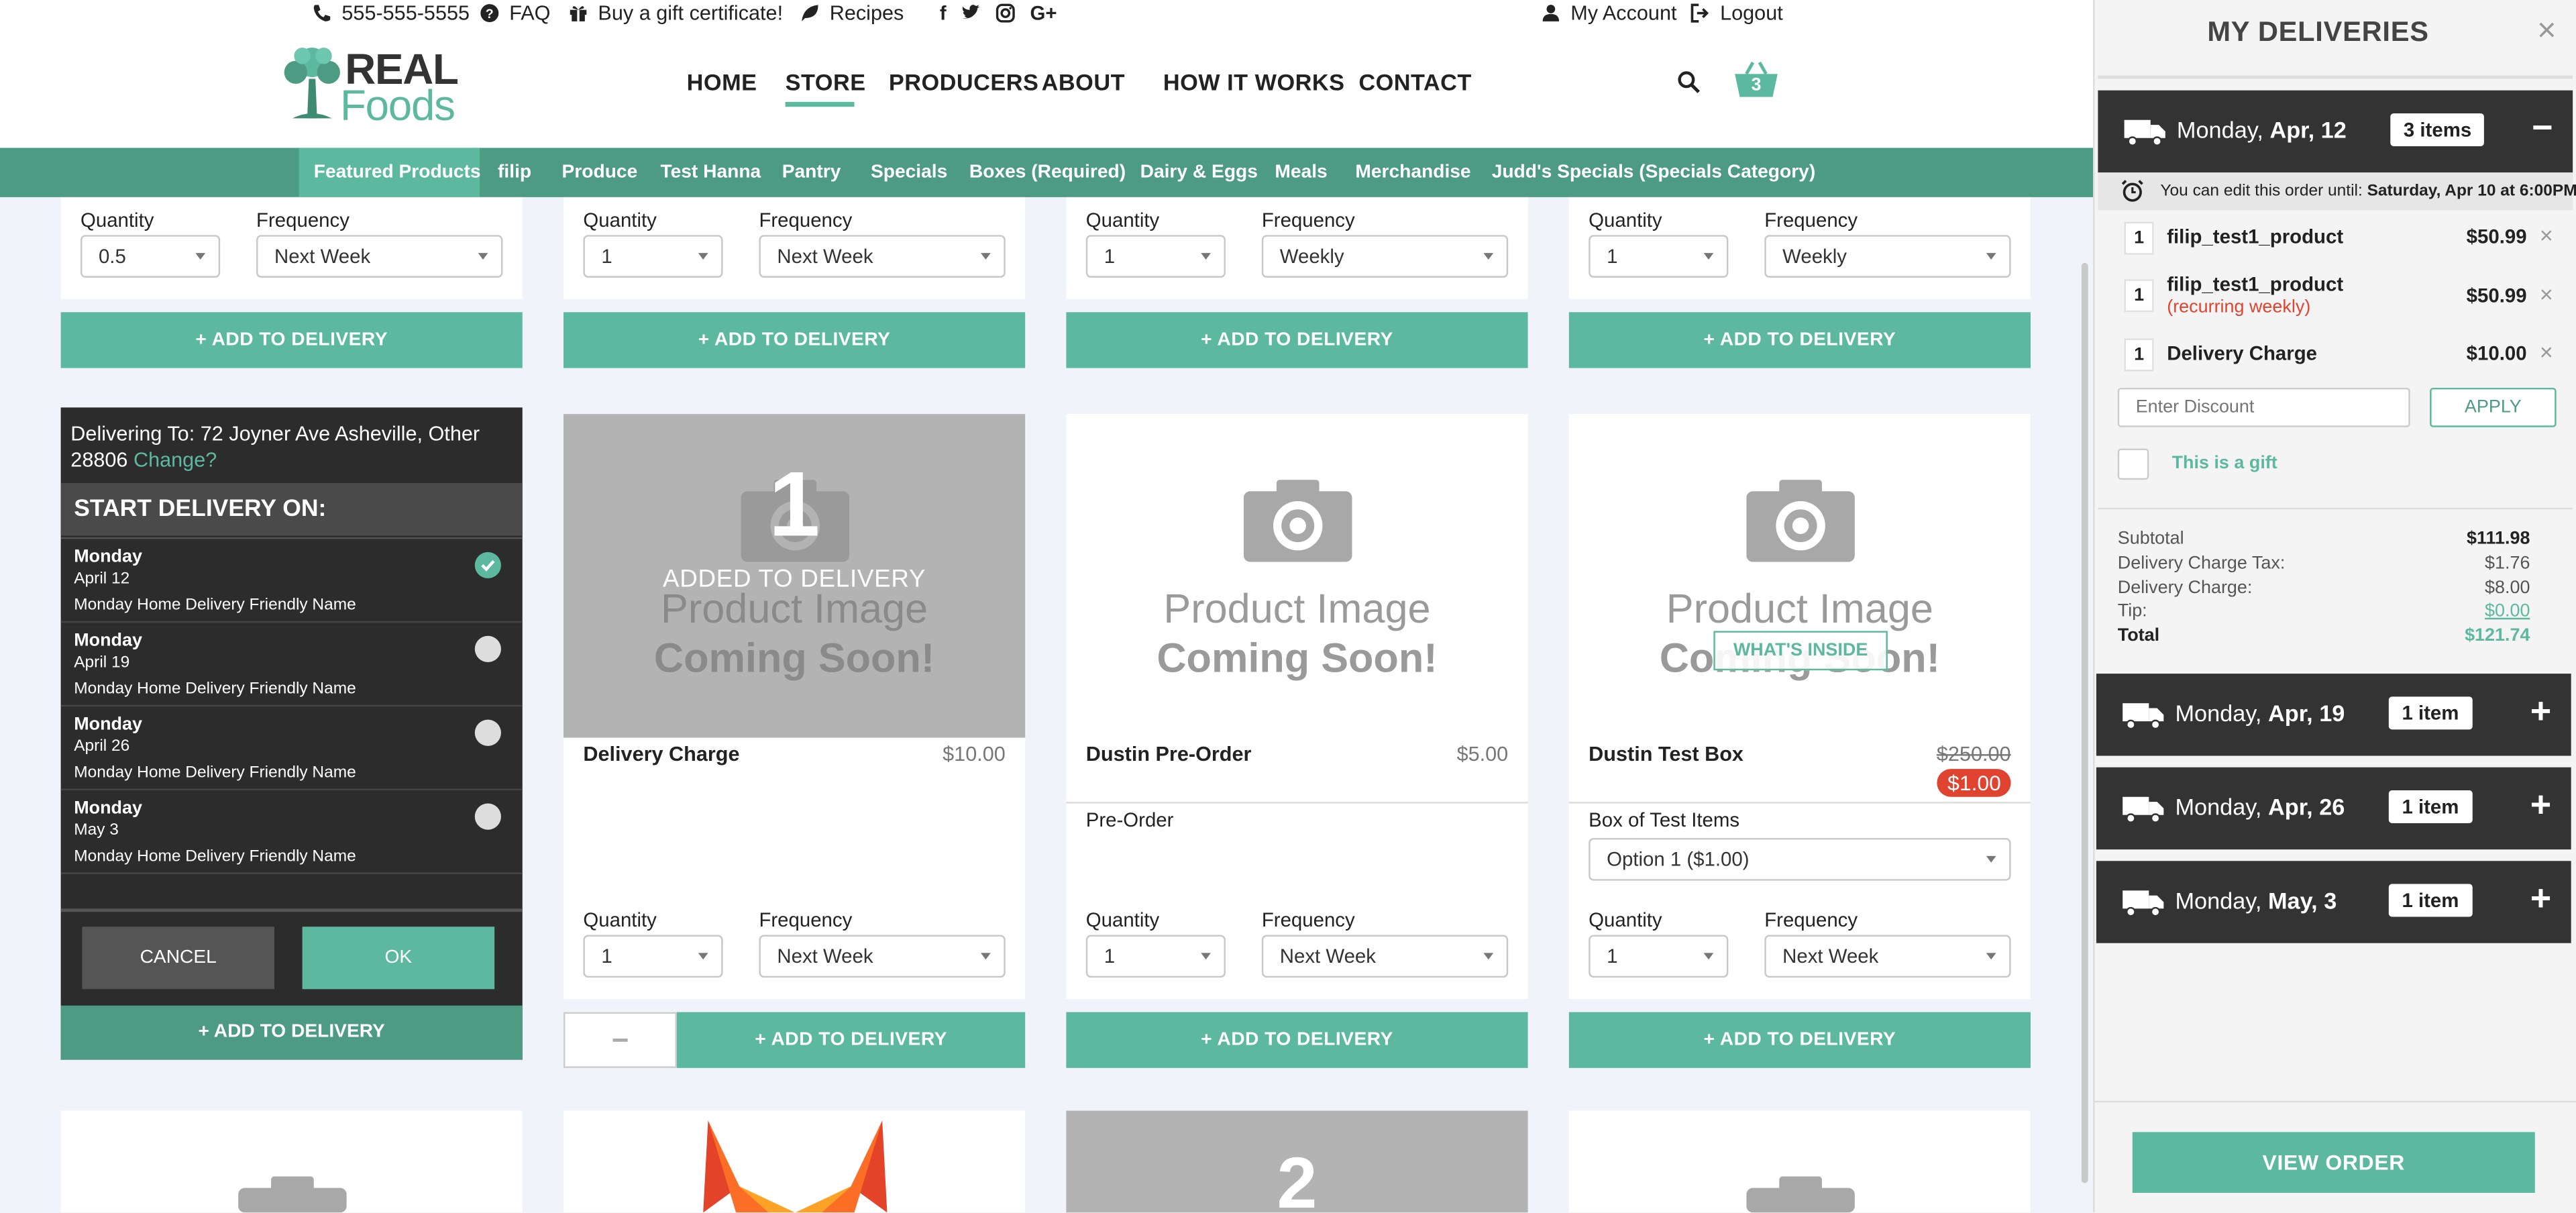 Image resolution: width=2576 pixels, height=1213 pixels. What do you see at coordinates (675, 13) in the screenshot?
I see `gift-certificate-link: Buy a gift certificate!` at bounding box center [675, 13].